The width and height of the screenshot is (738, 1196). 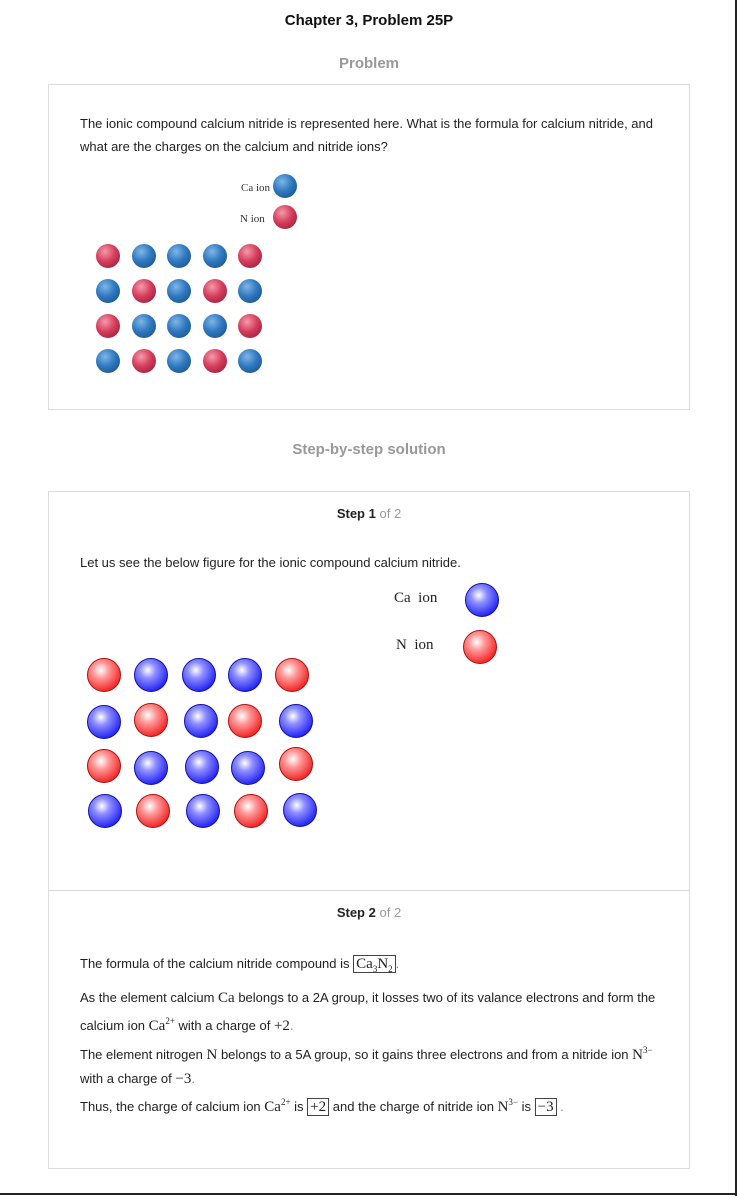 I want to click on legend-ca-label: Ca ion, so click(x=256, y=188).